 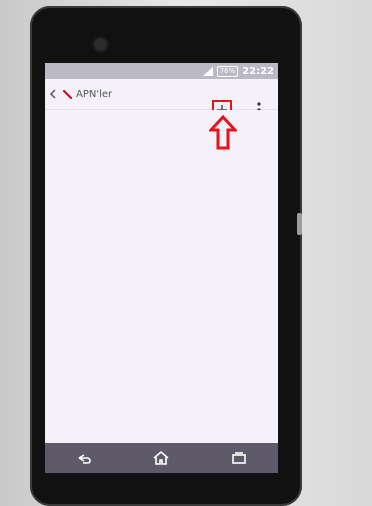 I want to click on status-time: 22:22, so click(x=258, y=71).